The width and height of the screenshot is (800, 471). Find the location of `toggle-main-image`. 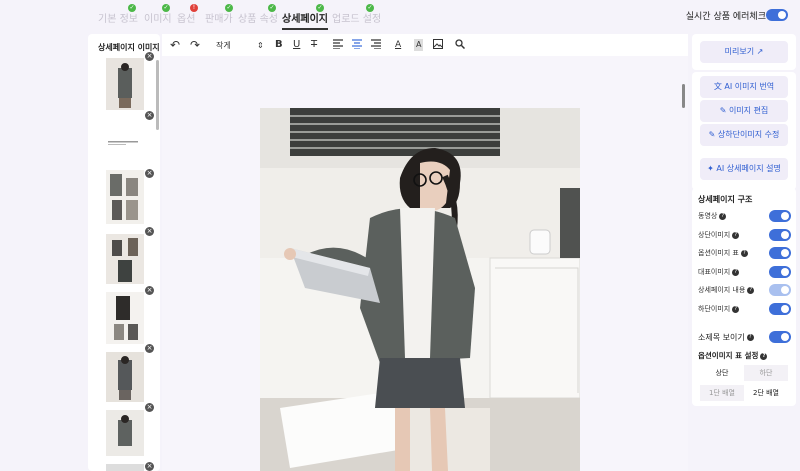

toggle-main-image is located at coordinates (780, 272).